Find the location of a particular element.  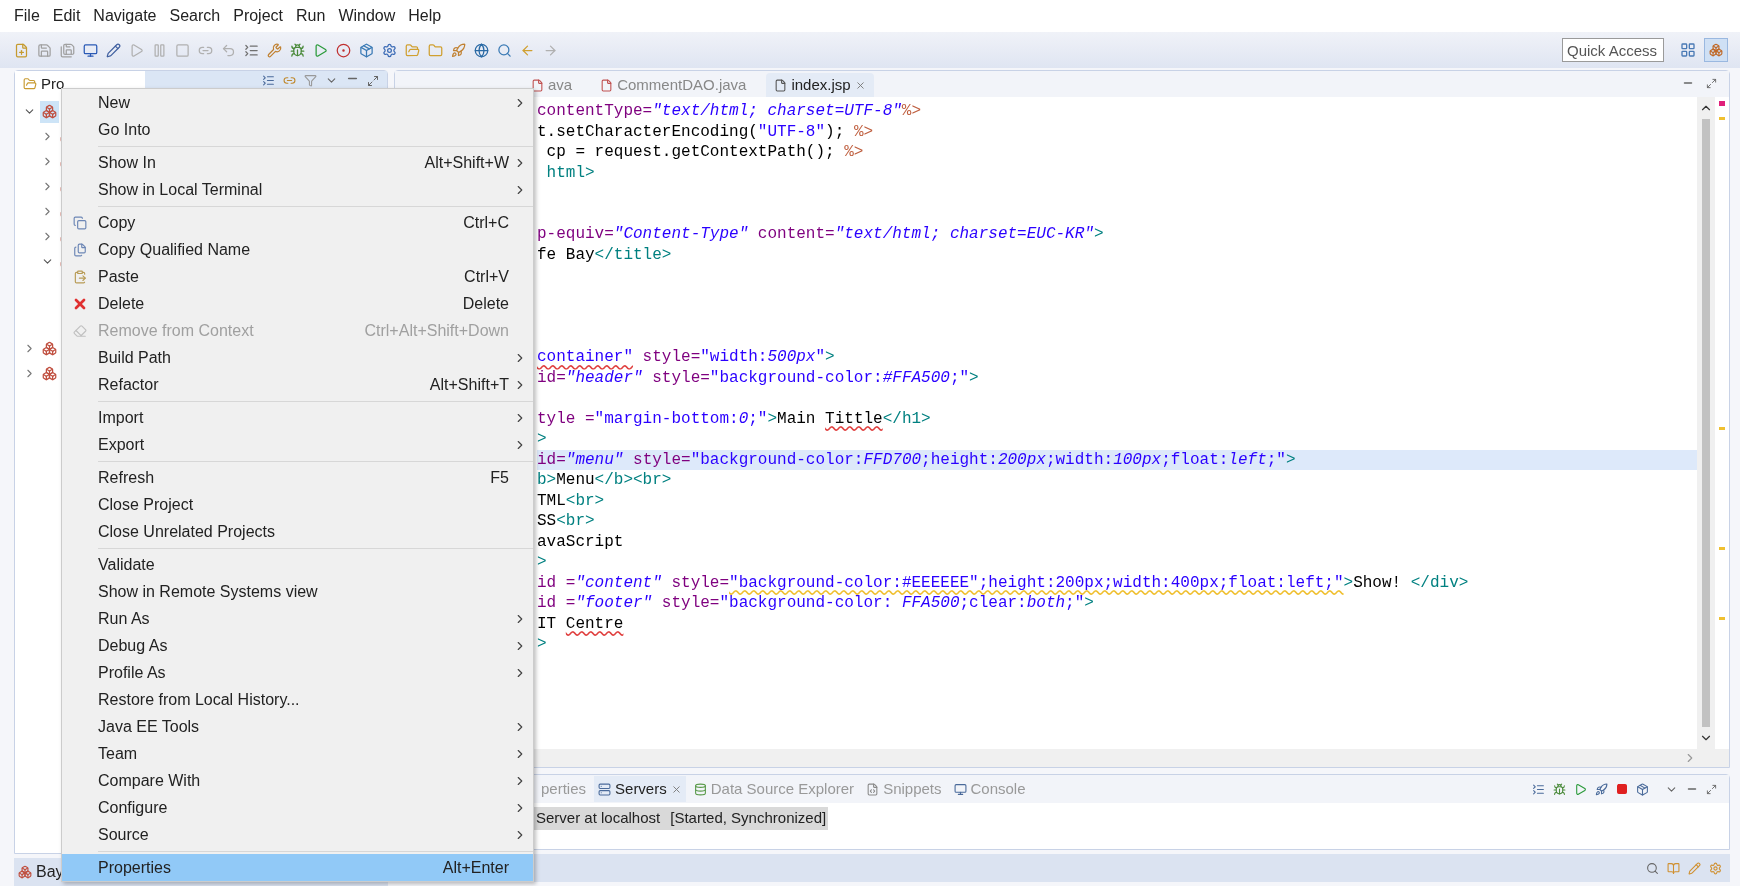

menu-item: Copy Ctrl+C is located at coordinates (297, 222).